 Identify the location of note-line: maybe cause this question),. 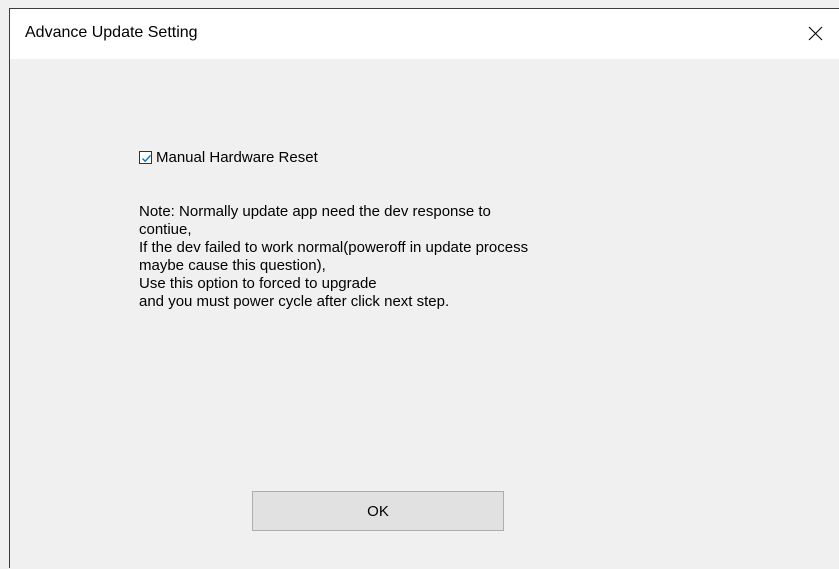
(232, 265).